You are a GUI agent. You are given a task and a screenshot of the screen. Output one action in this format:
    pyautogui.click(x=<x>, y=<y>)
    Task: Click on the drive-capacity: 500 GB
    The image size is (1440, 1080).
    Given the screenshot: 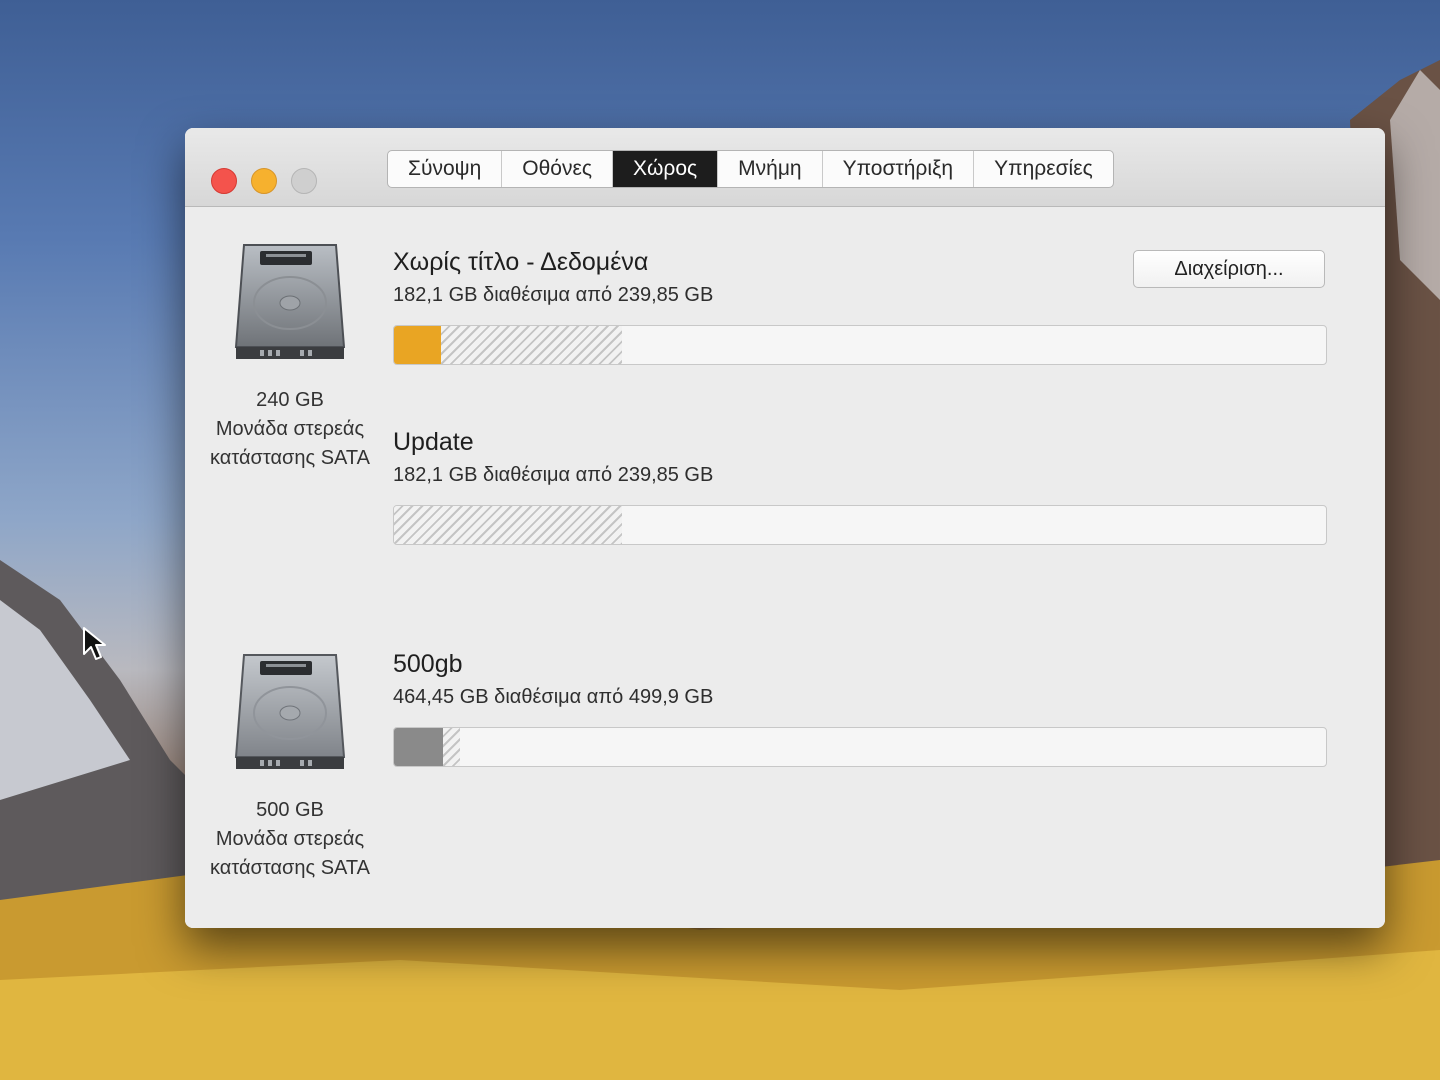 What is the action you would take?
    pyautogui.click(x=290, y=810)
    